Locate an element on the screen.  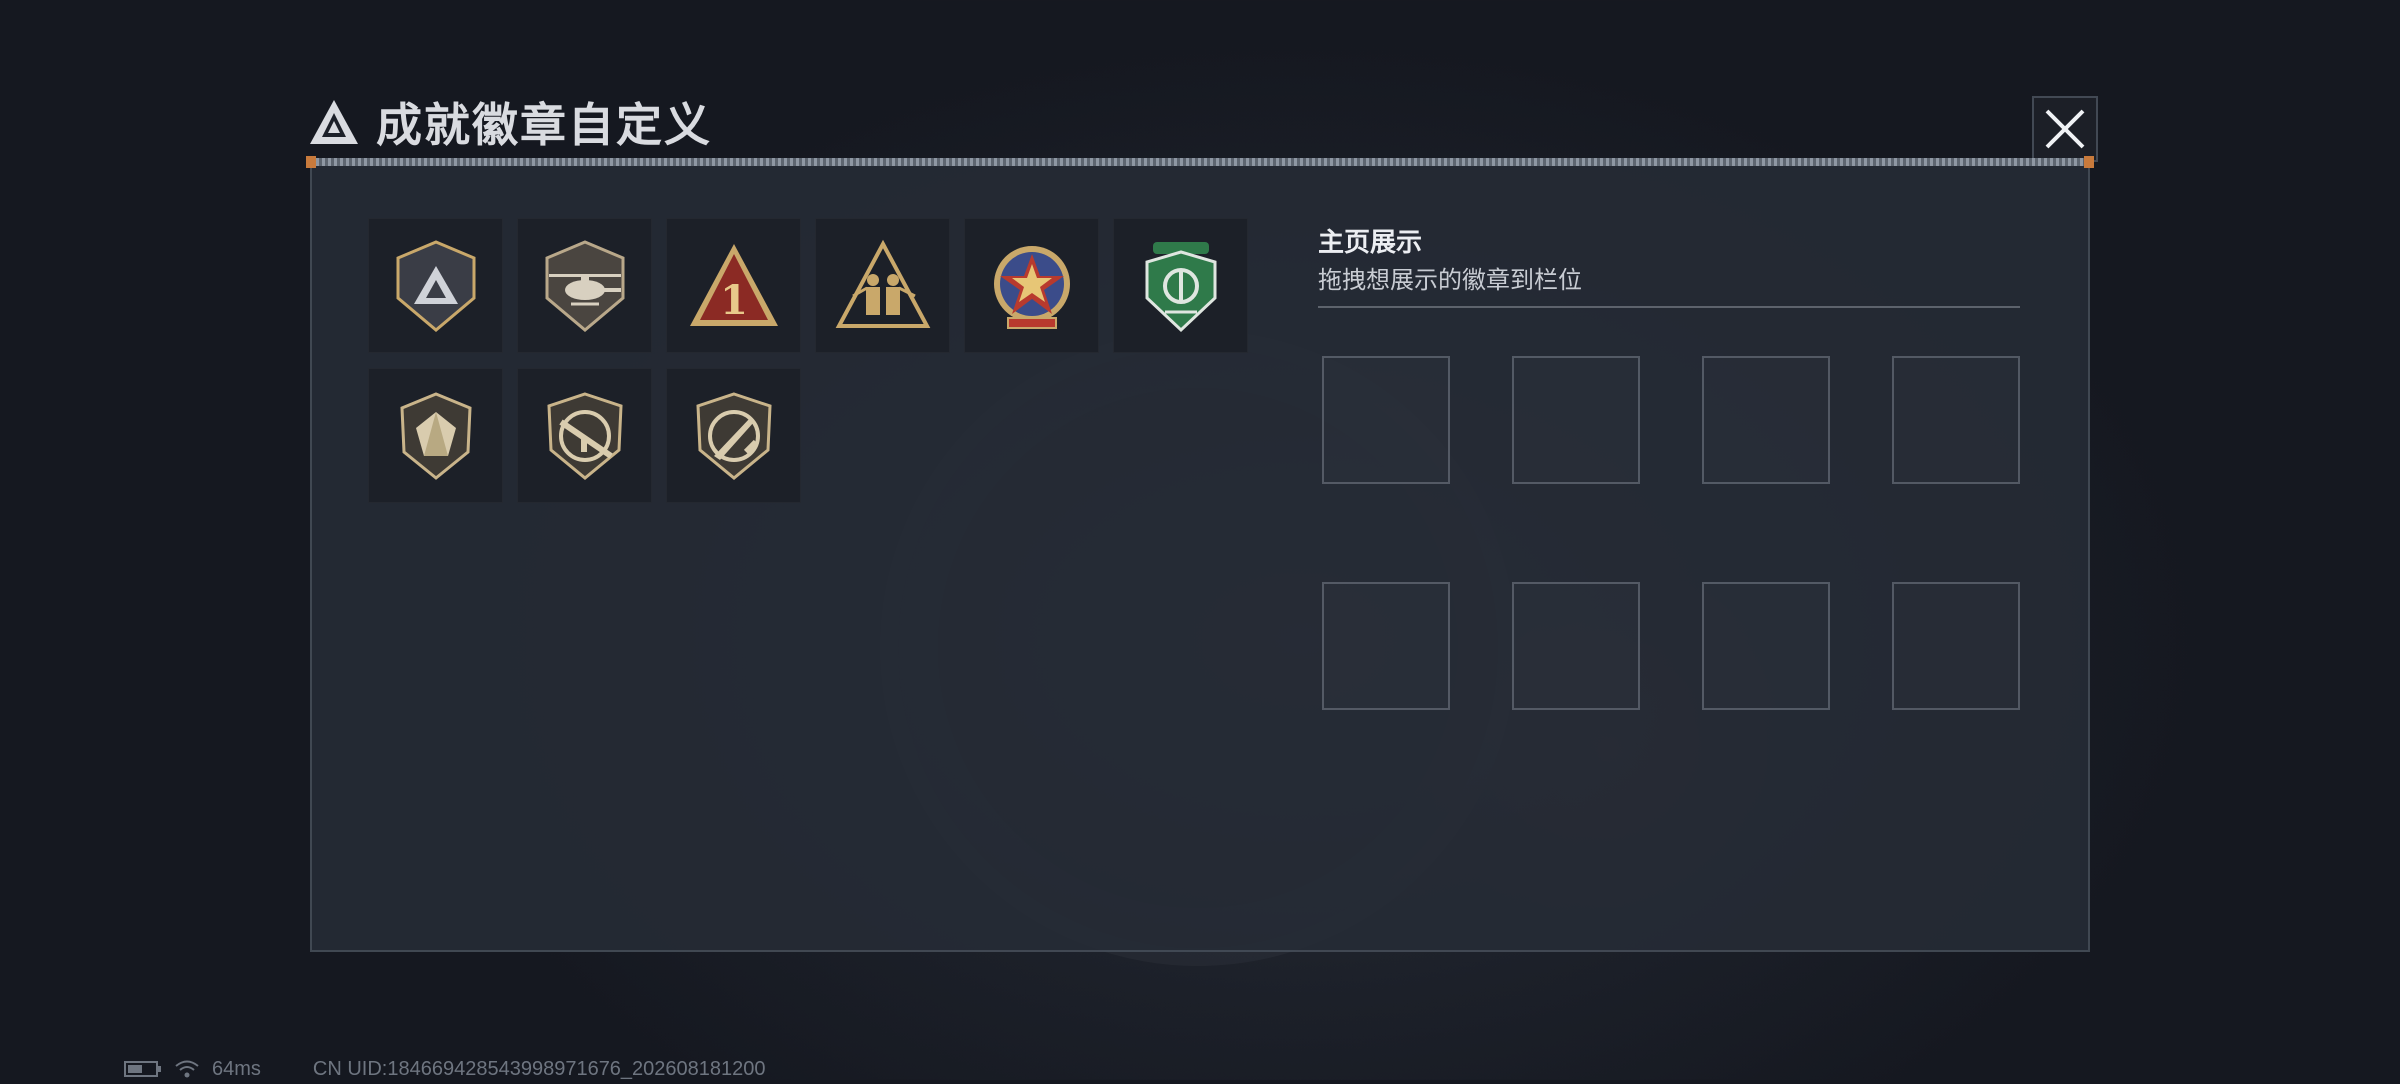
showcase-slot-grid is located at coordinates (1671, 533).